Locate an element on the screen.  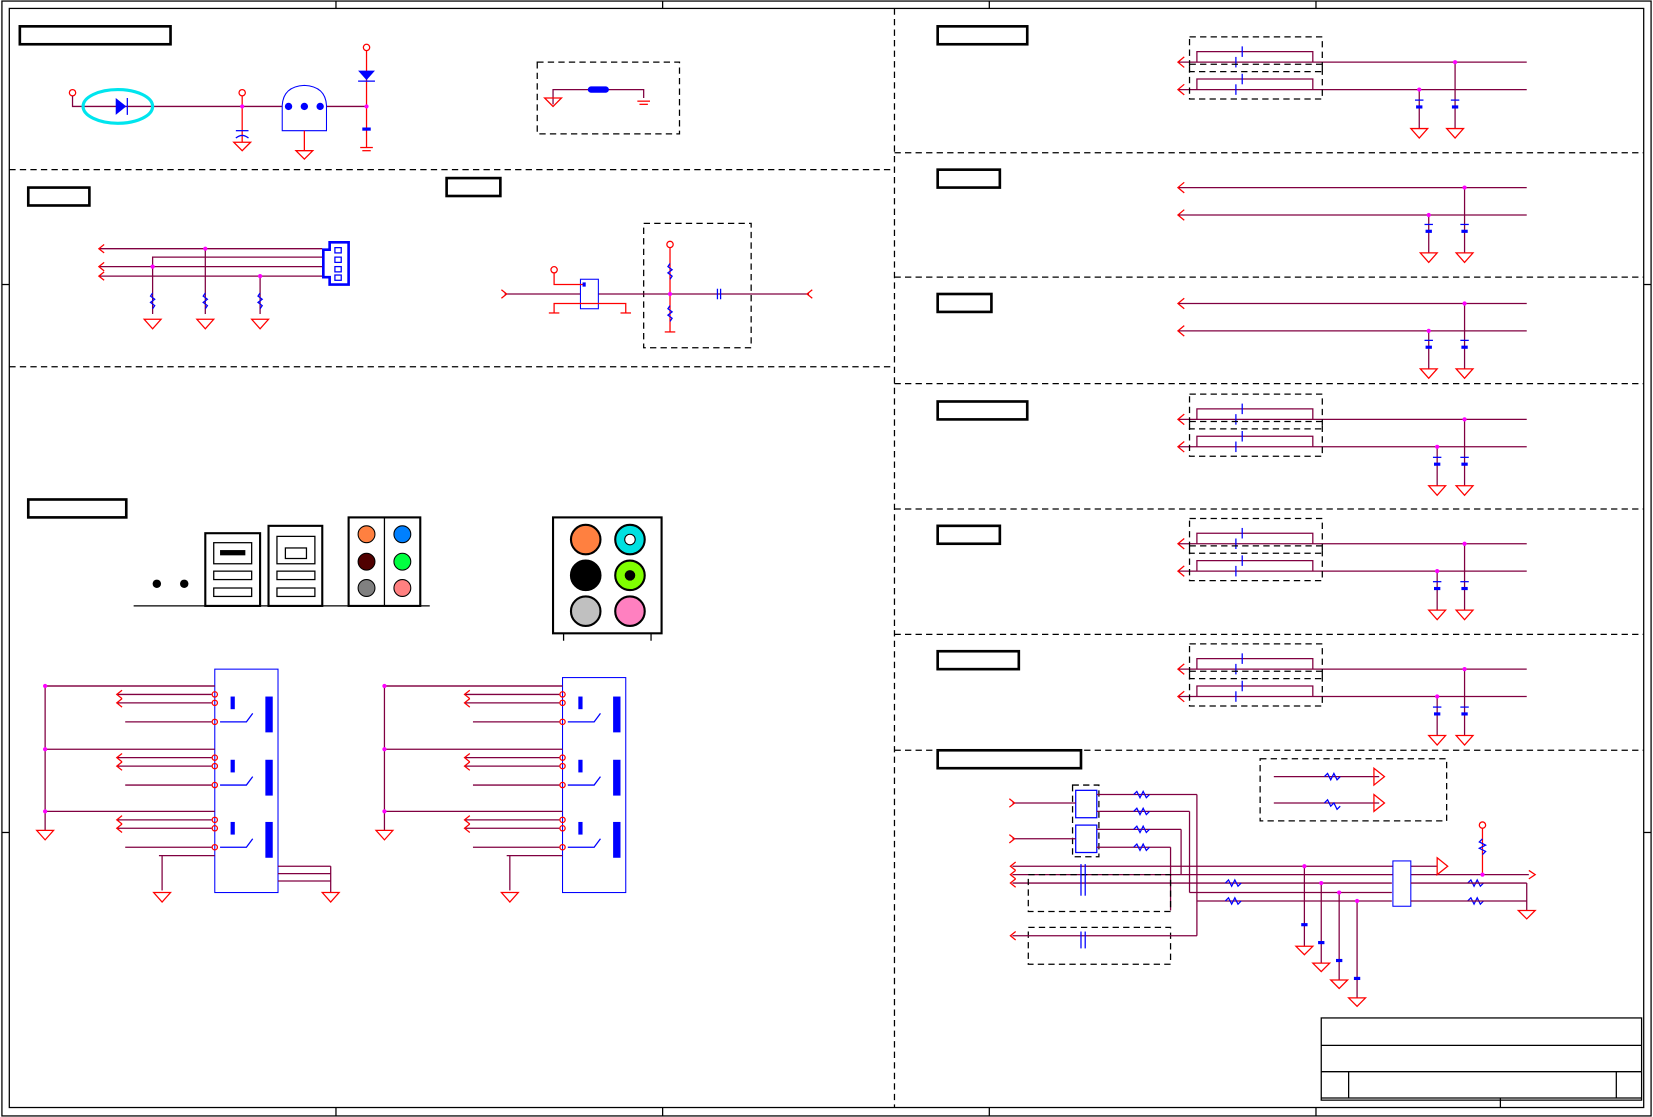
audio-jack-large-pink is located at coordinates (630, 611).